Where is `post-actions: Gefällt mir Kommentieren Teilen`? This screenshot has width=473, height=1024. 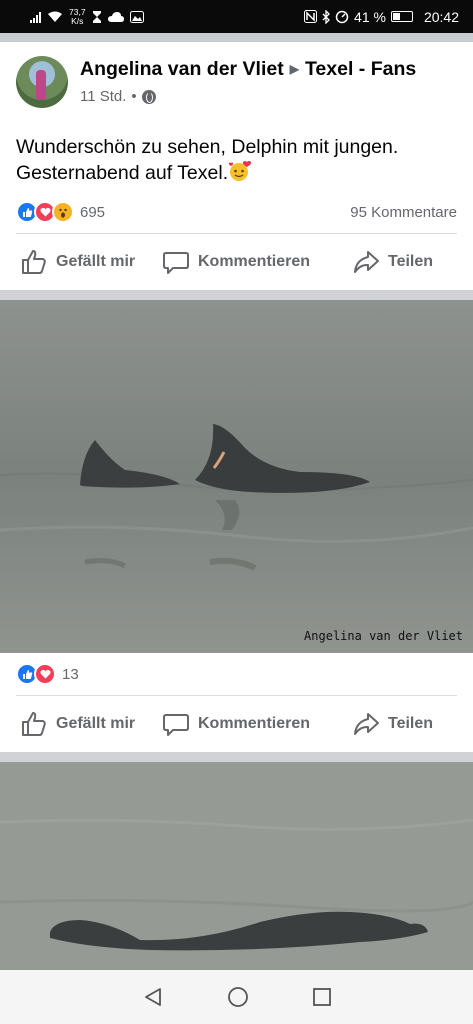 post-actions: Gefällt mir Kommentieren Teilen is located at coordinates (236, 262).